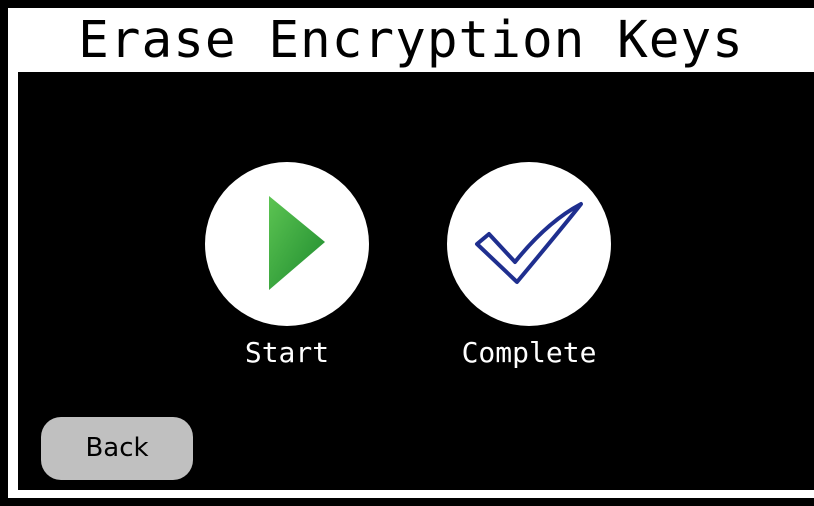 The image size is (814, 506). Describe the element at coordinates (287, 352) in the screenshot. I see `start-label: Start` at that location.